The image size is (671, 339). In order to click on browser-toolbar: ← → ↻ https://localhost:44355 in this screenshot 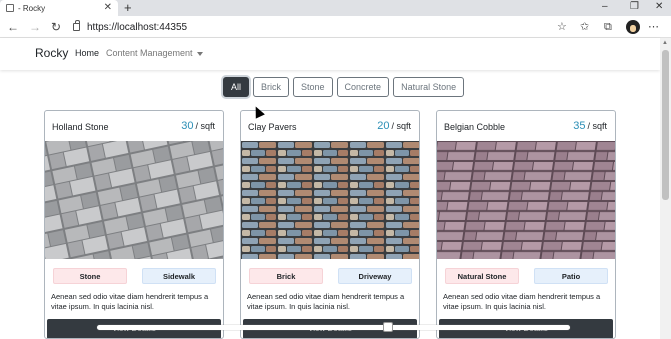, I will do `click(335, 27)`.